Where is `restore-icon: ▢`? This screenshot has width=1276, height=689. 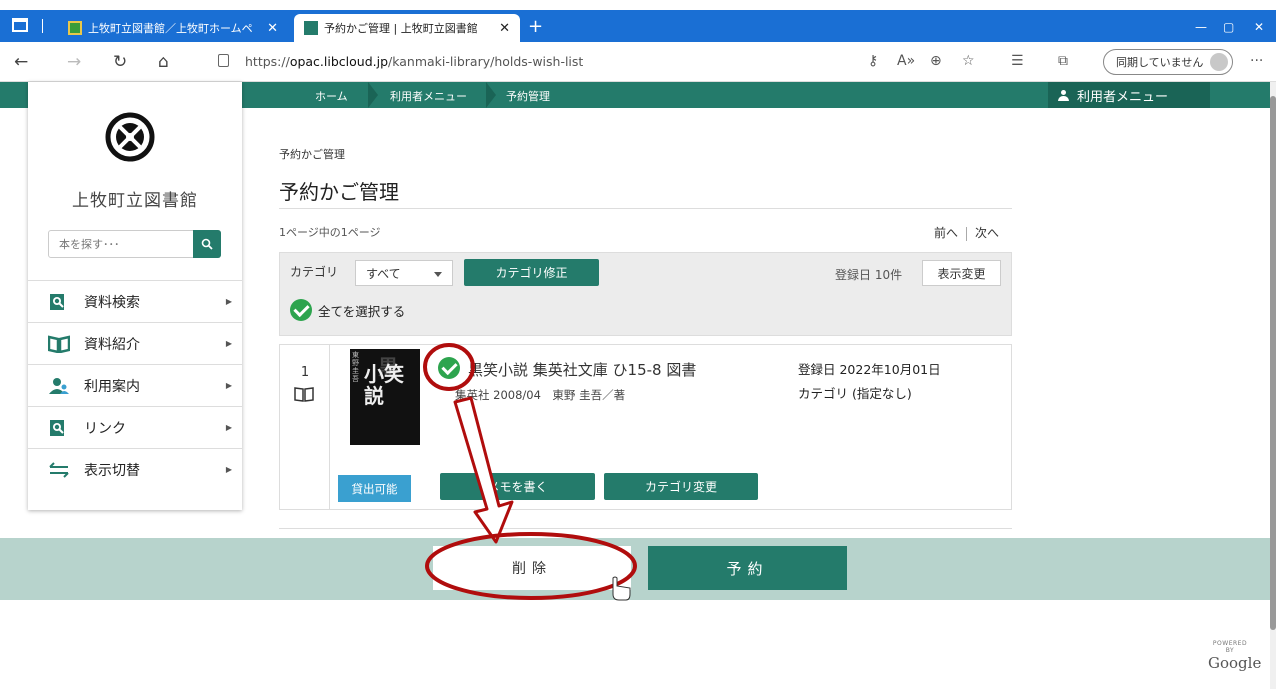
restore-icon: ▢ is located at coordinates (1228, 27).